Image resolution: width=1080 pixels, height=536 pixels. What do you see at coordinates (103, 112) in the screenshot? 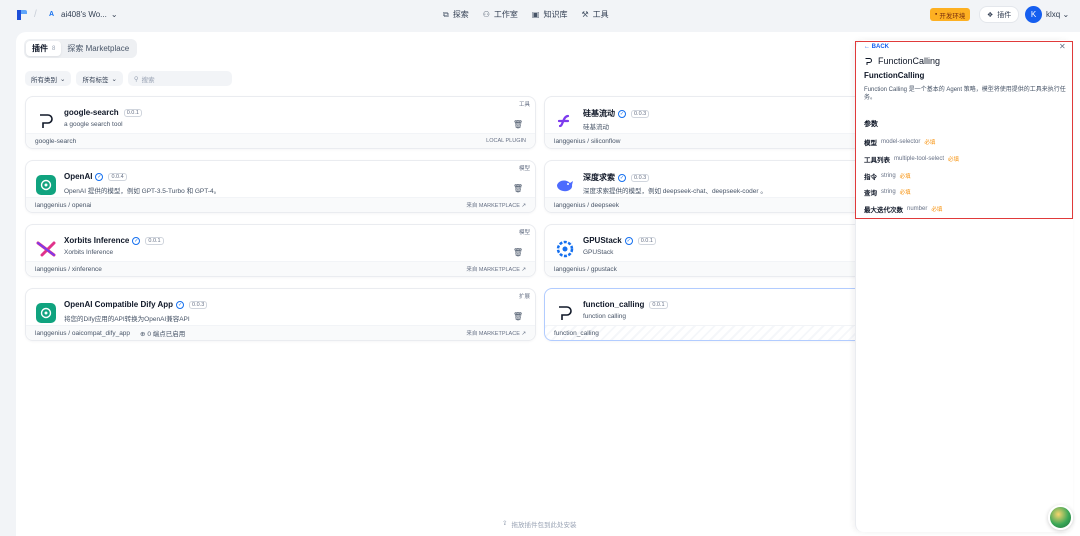
I see `plugin-name-row: google-search 0.0.1` at bounding box center [103, 112].